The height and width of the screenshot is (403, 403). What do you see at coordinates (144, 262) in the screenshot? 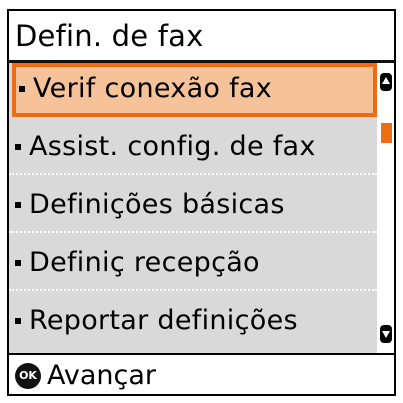
I see `menu-item-label: Definiç recepção` at bounding box center [144, 262].